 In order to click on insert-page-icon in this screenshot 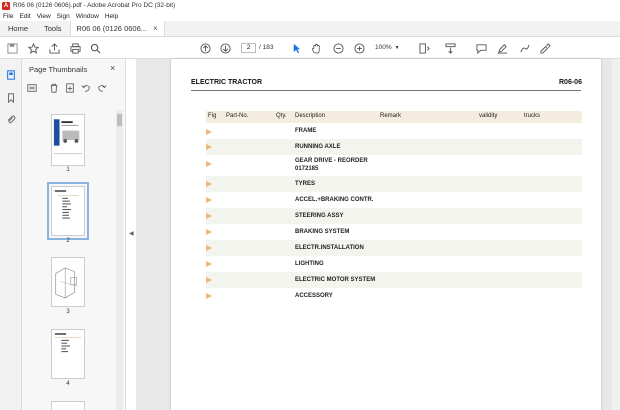, I will do `click(70, 88)`.